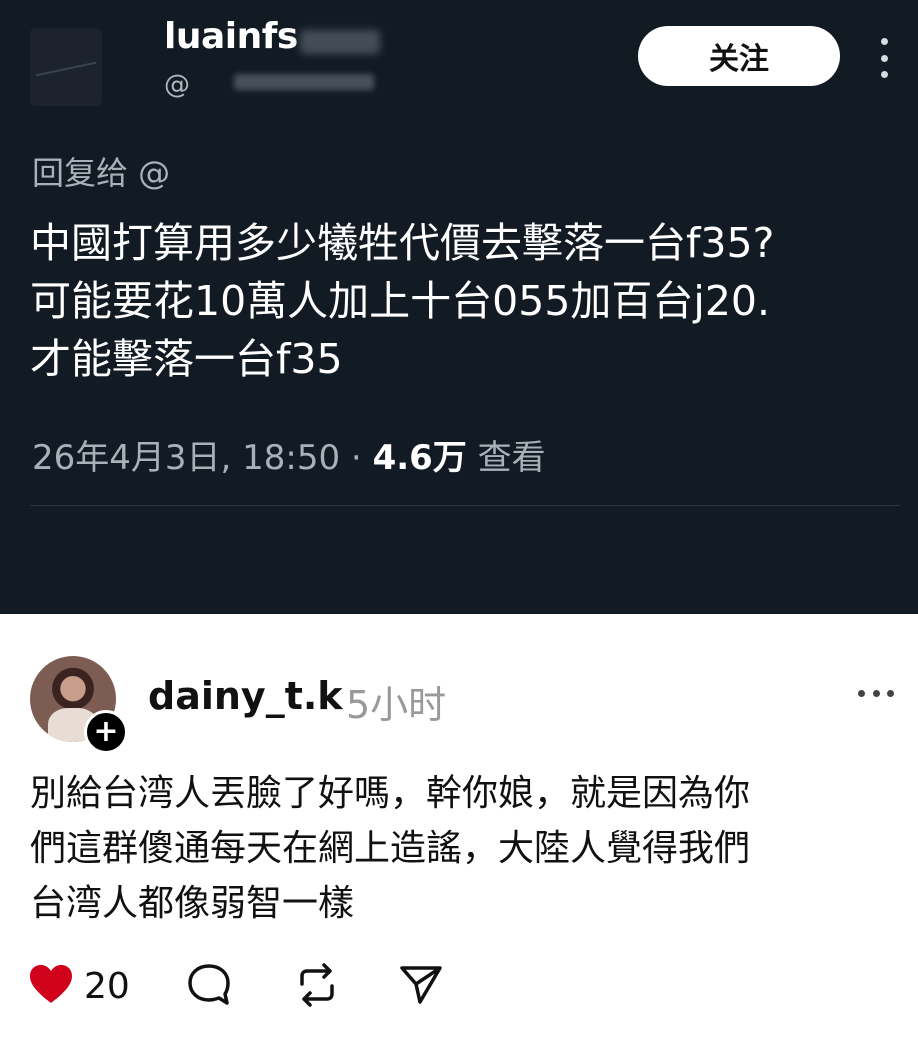  I want to click on more-vertical-icon, so click(884, 58).